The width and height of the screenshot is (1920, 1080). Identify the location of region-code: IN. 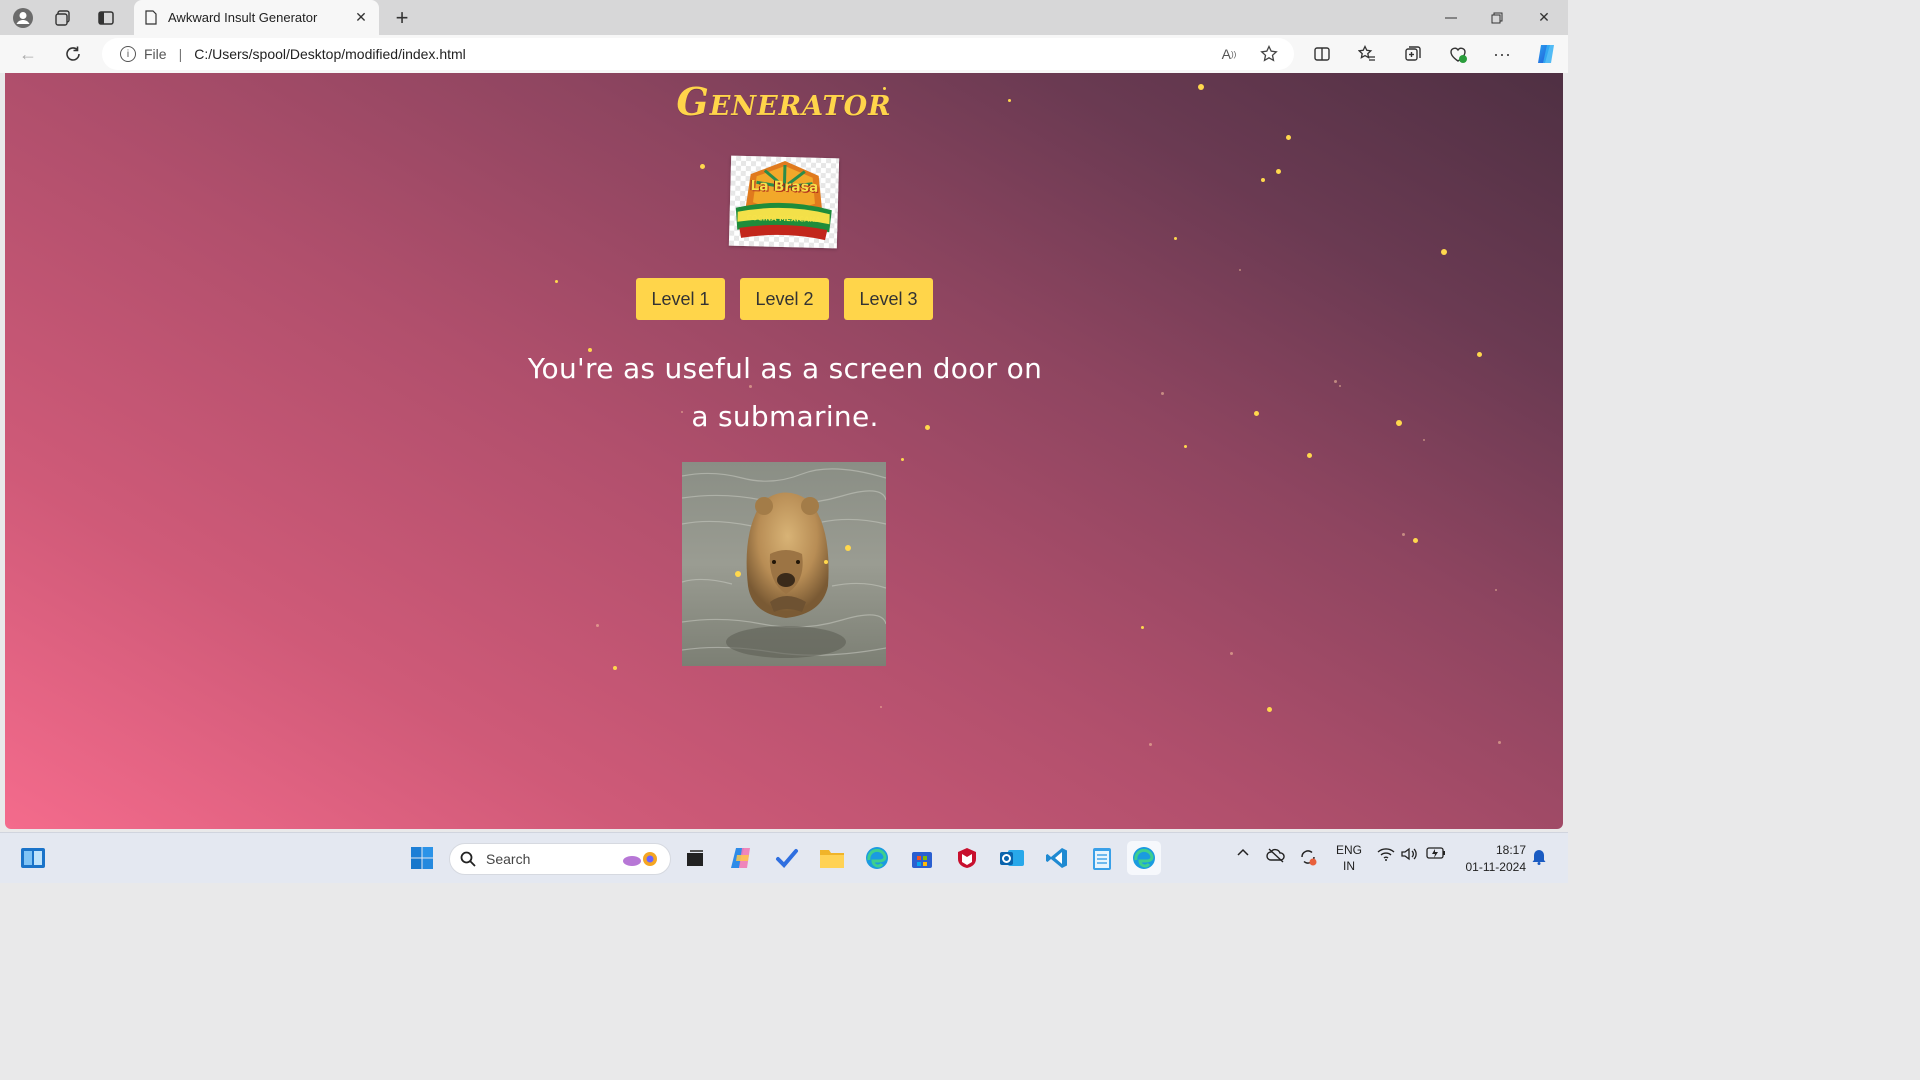
(1349, 866).